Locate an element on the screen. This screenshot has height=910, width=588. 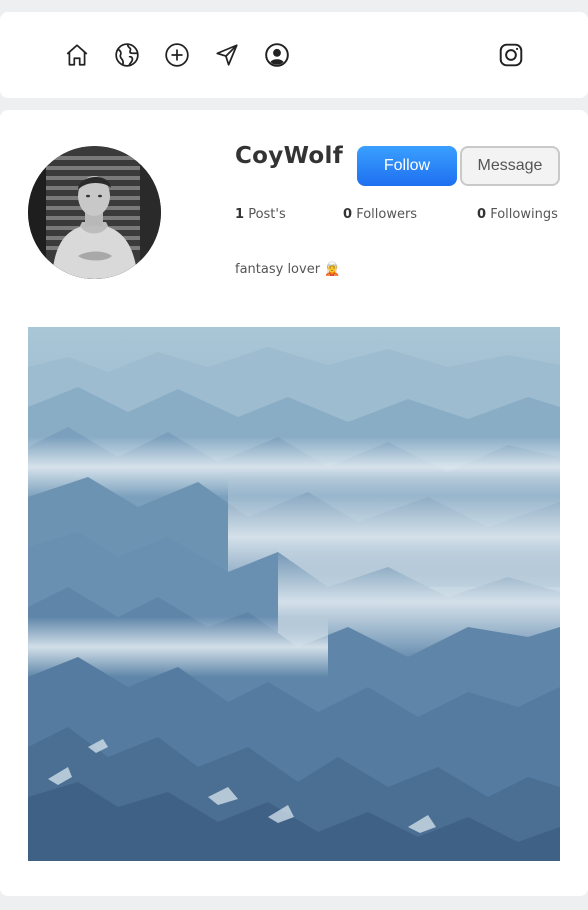
posts-stat: 1 Post's is located at coordinates (260, 214).